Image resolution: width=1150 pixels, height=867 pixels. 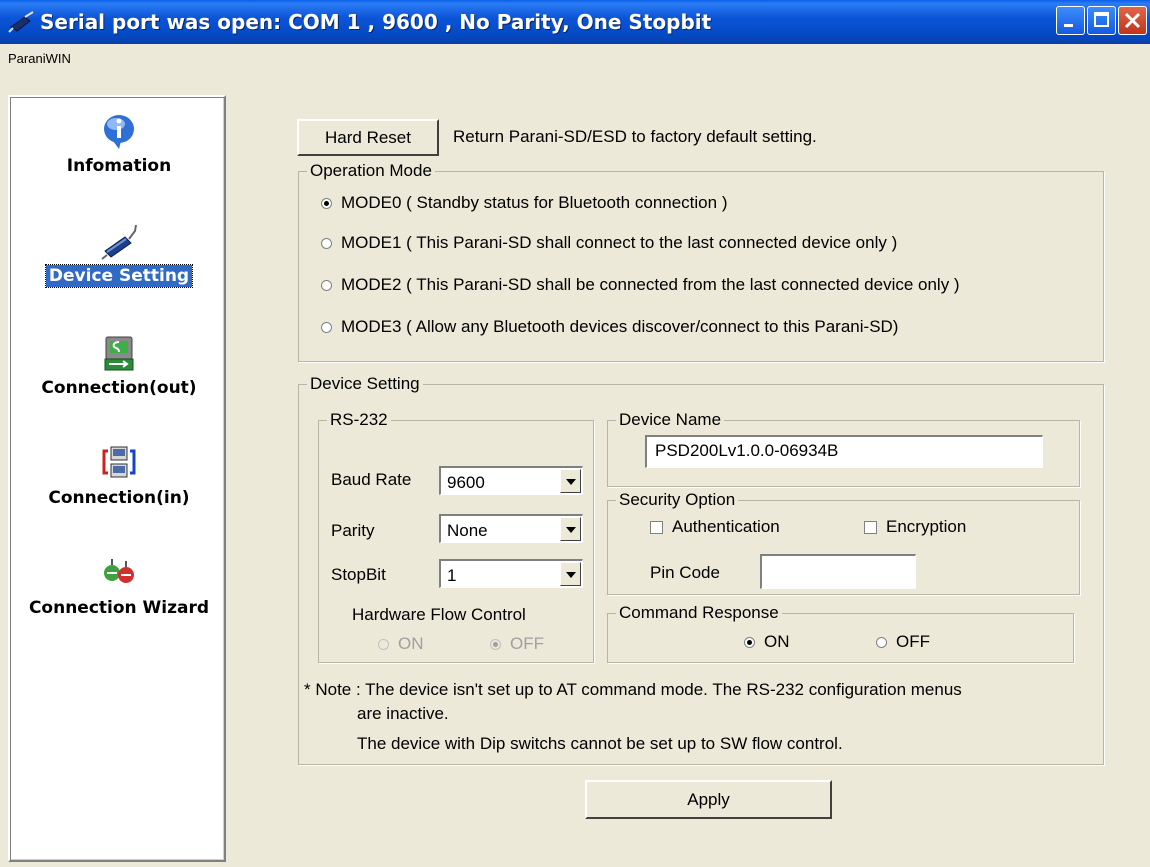 What do you see at coordinates (371, 479) in the screenshot?
I see `baud-rate-label: Baud Rate` at bounding box center [371, 479].